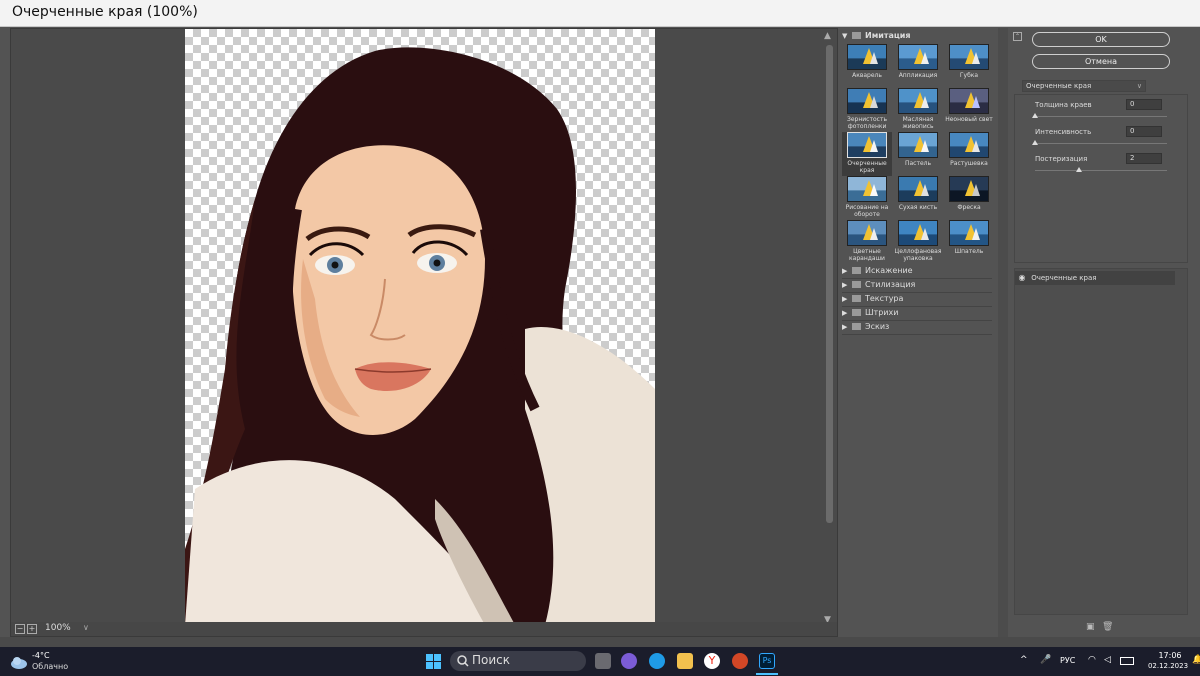 The height and width of the screenshot is (676, 1200). I want to click on microphone-icon: 🎤, so click(1045, 660).